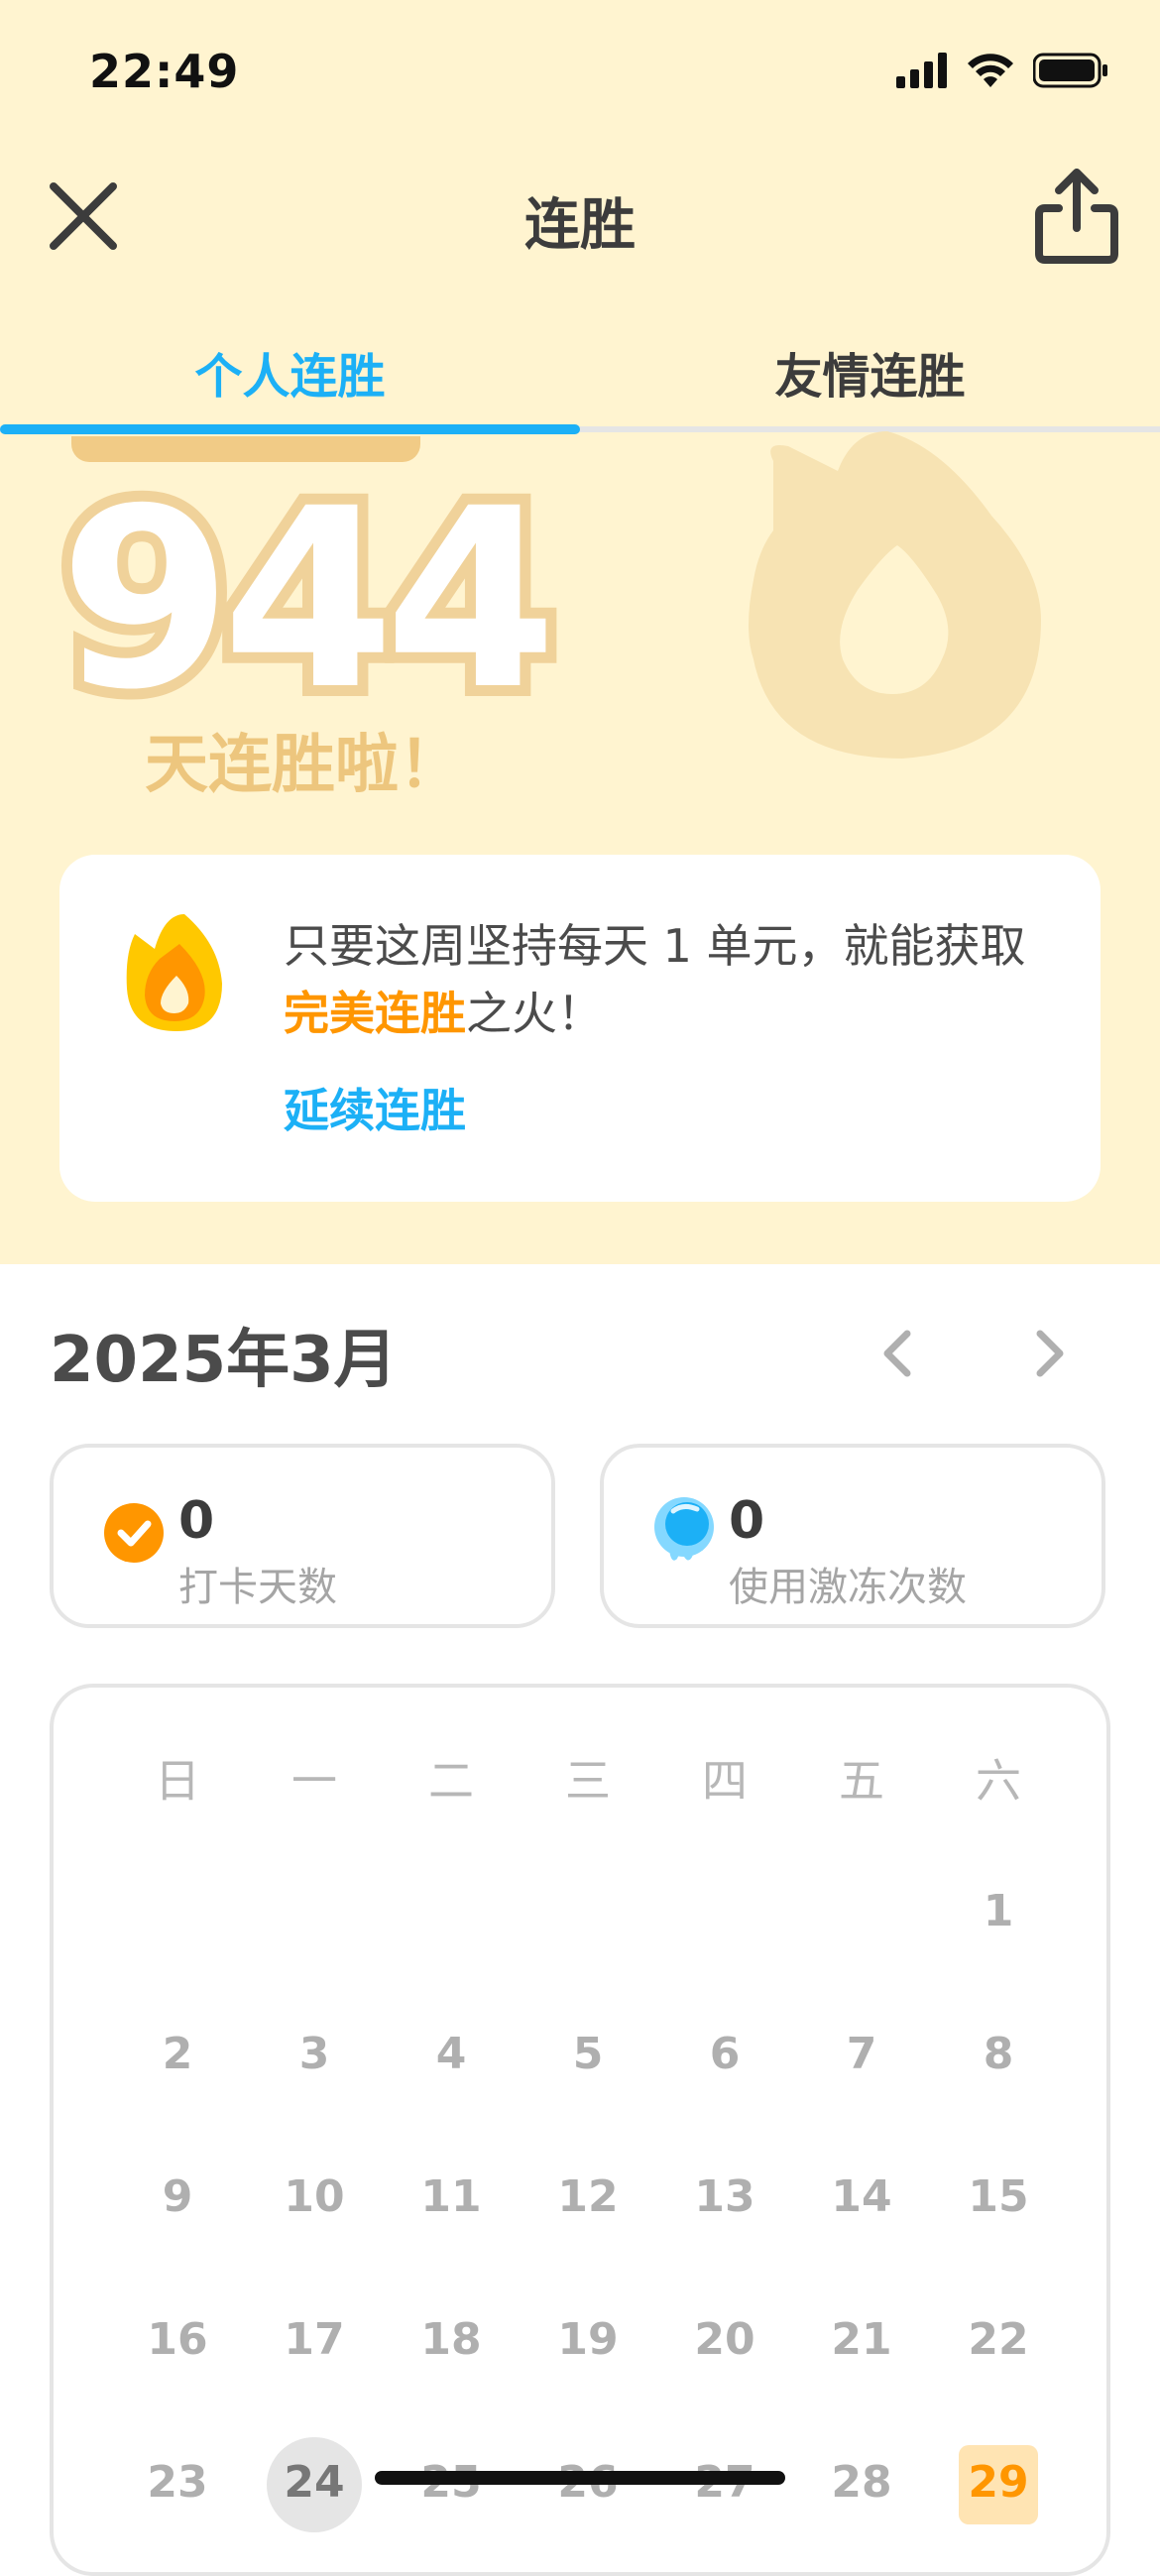 The width and height of the screenshot is (1160, 2576). What do you see at coordinates (177, 2197) in the screenshot?
I see `calendar-day: 9` at bounding box center [177, 2197].